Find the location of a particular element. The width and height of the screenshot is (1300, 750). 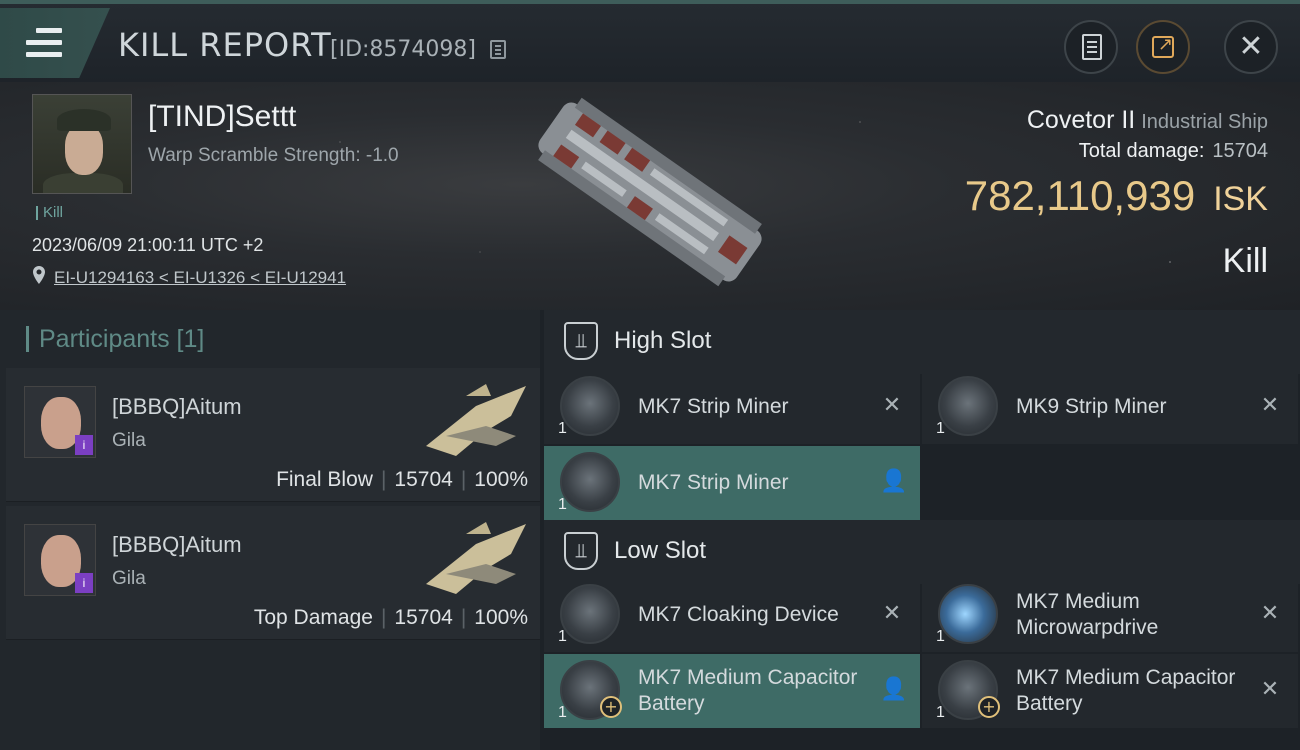

module-name: MK9 Strip Miner is located at coordinates (1091, 406).